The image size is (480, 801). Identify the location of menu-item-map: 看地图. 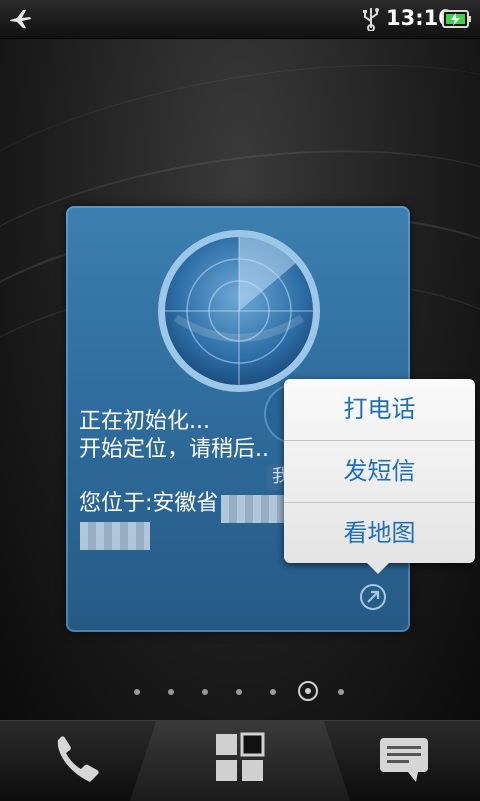
(379, 533).